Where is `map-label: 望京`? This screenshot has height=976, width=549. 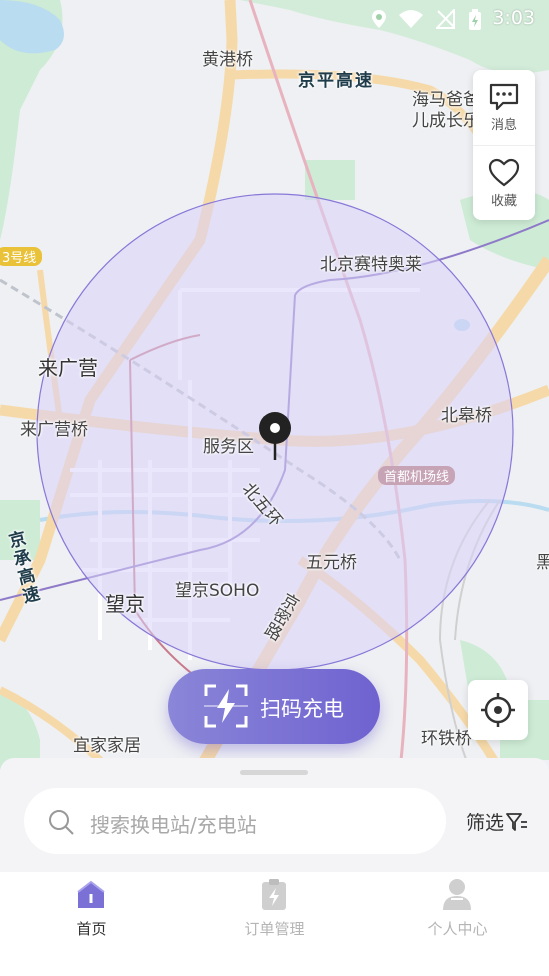 map-label: 望京 is located at coordinates (125, 604).